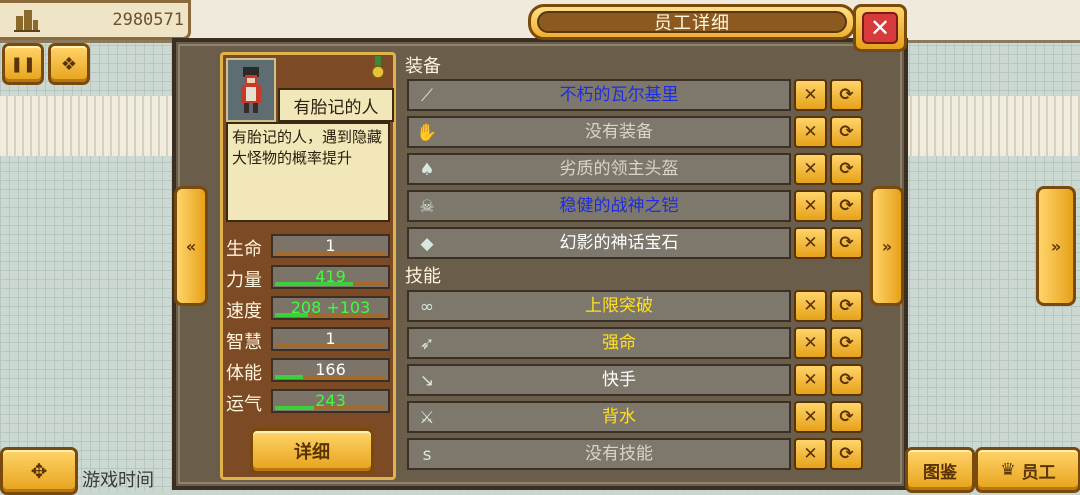 The image size is (1080, 495). What do you see at coordinates (330, 370) in the screenshot?
I see `stat-bar: 166` at bounding box center [330, 370].